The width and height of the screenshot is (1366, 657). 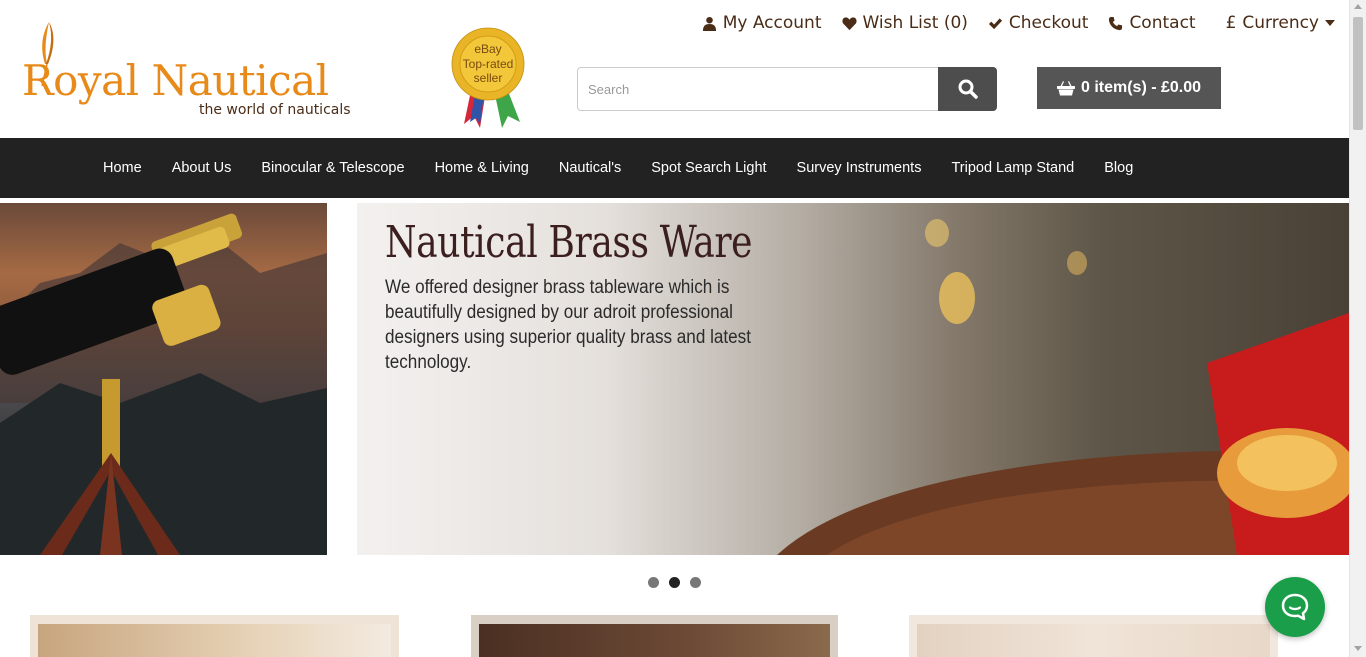 I want to click on live-chat-button, so click(x=1295, y=607).